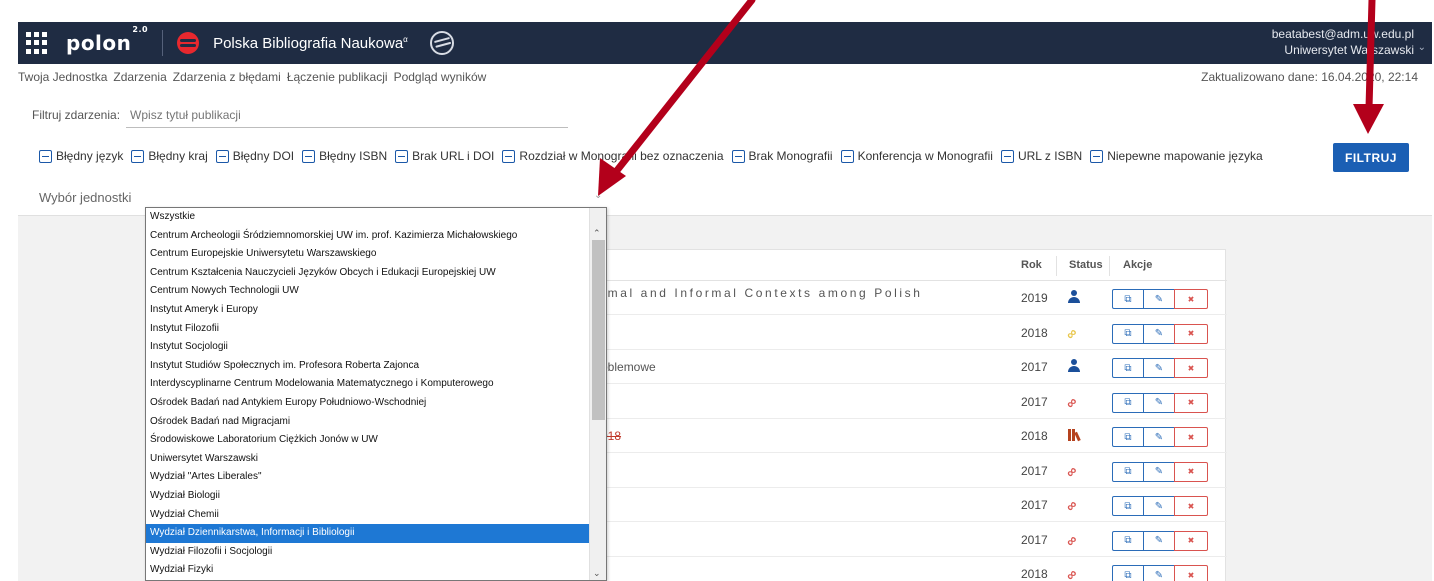 This screenshot has width=1434, height=581. Describe the element at coordinates (1071, 471) in the screenshot. I see `link-status-icon: ∞` at that location.